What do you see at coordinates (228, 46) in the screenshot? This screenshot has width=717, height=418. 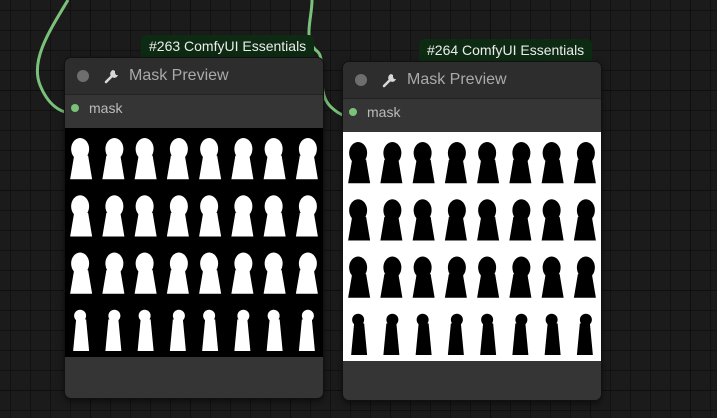 I see `node-badge: #263 ComfyUI Essentials` at bounding box center [228, 46].